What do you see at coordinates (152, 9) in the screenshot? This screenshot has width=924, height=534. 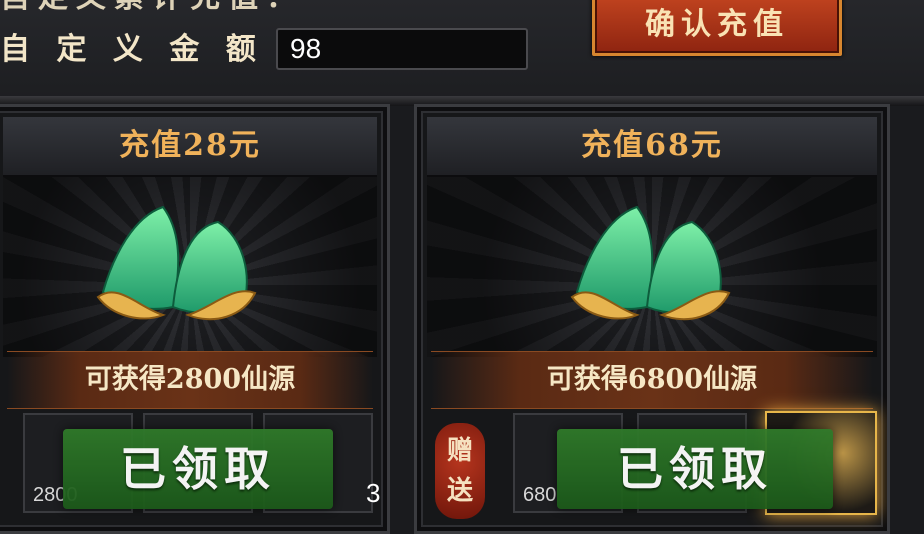 I see `accumulated-label: 自定义累计充值：` at bounding box center [152, 9].